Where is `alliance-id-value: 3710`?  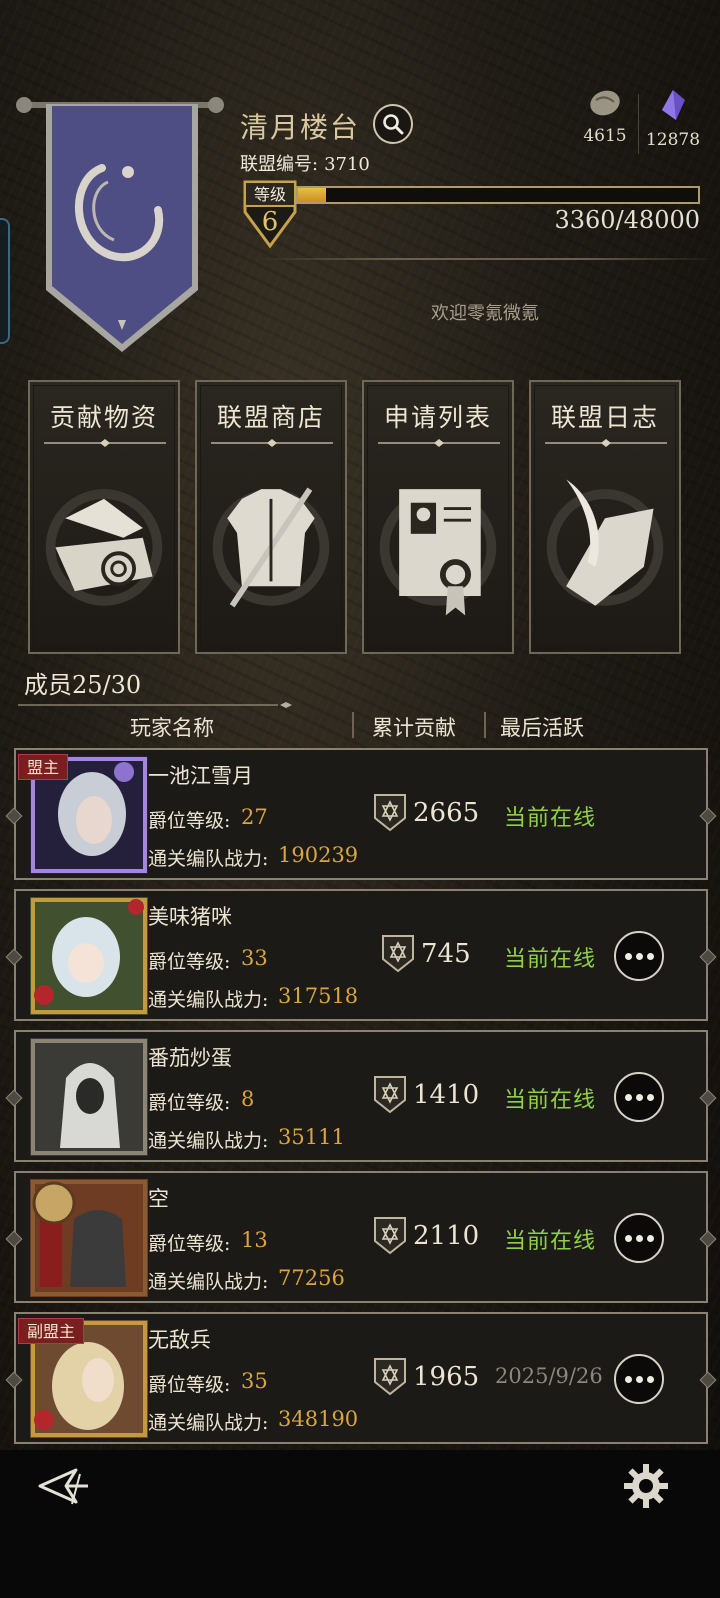
alliance-id-value: 3710 is located at coordinates (347, 164).